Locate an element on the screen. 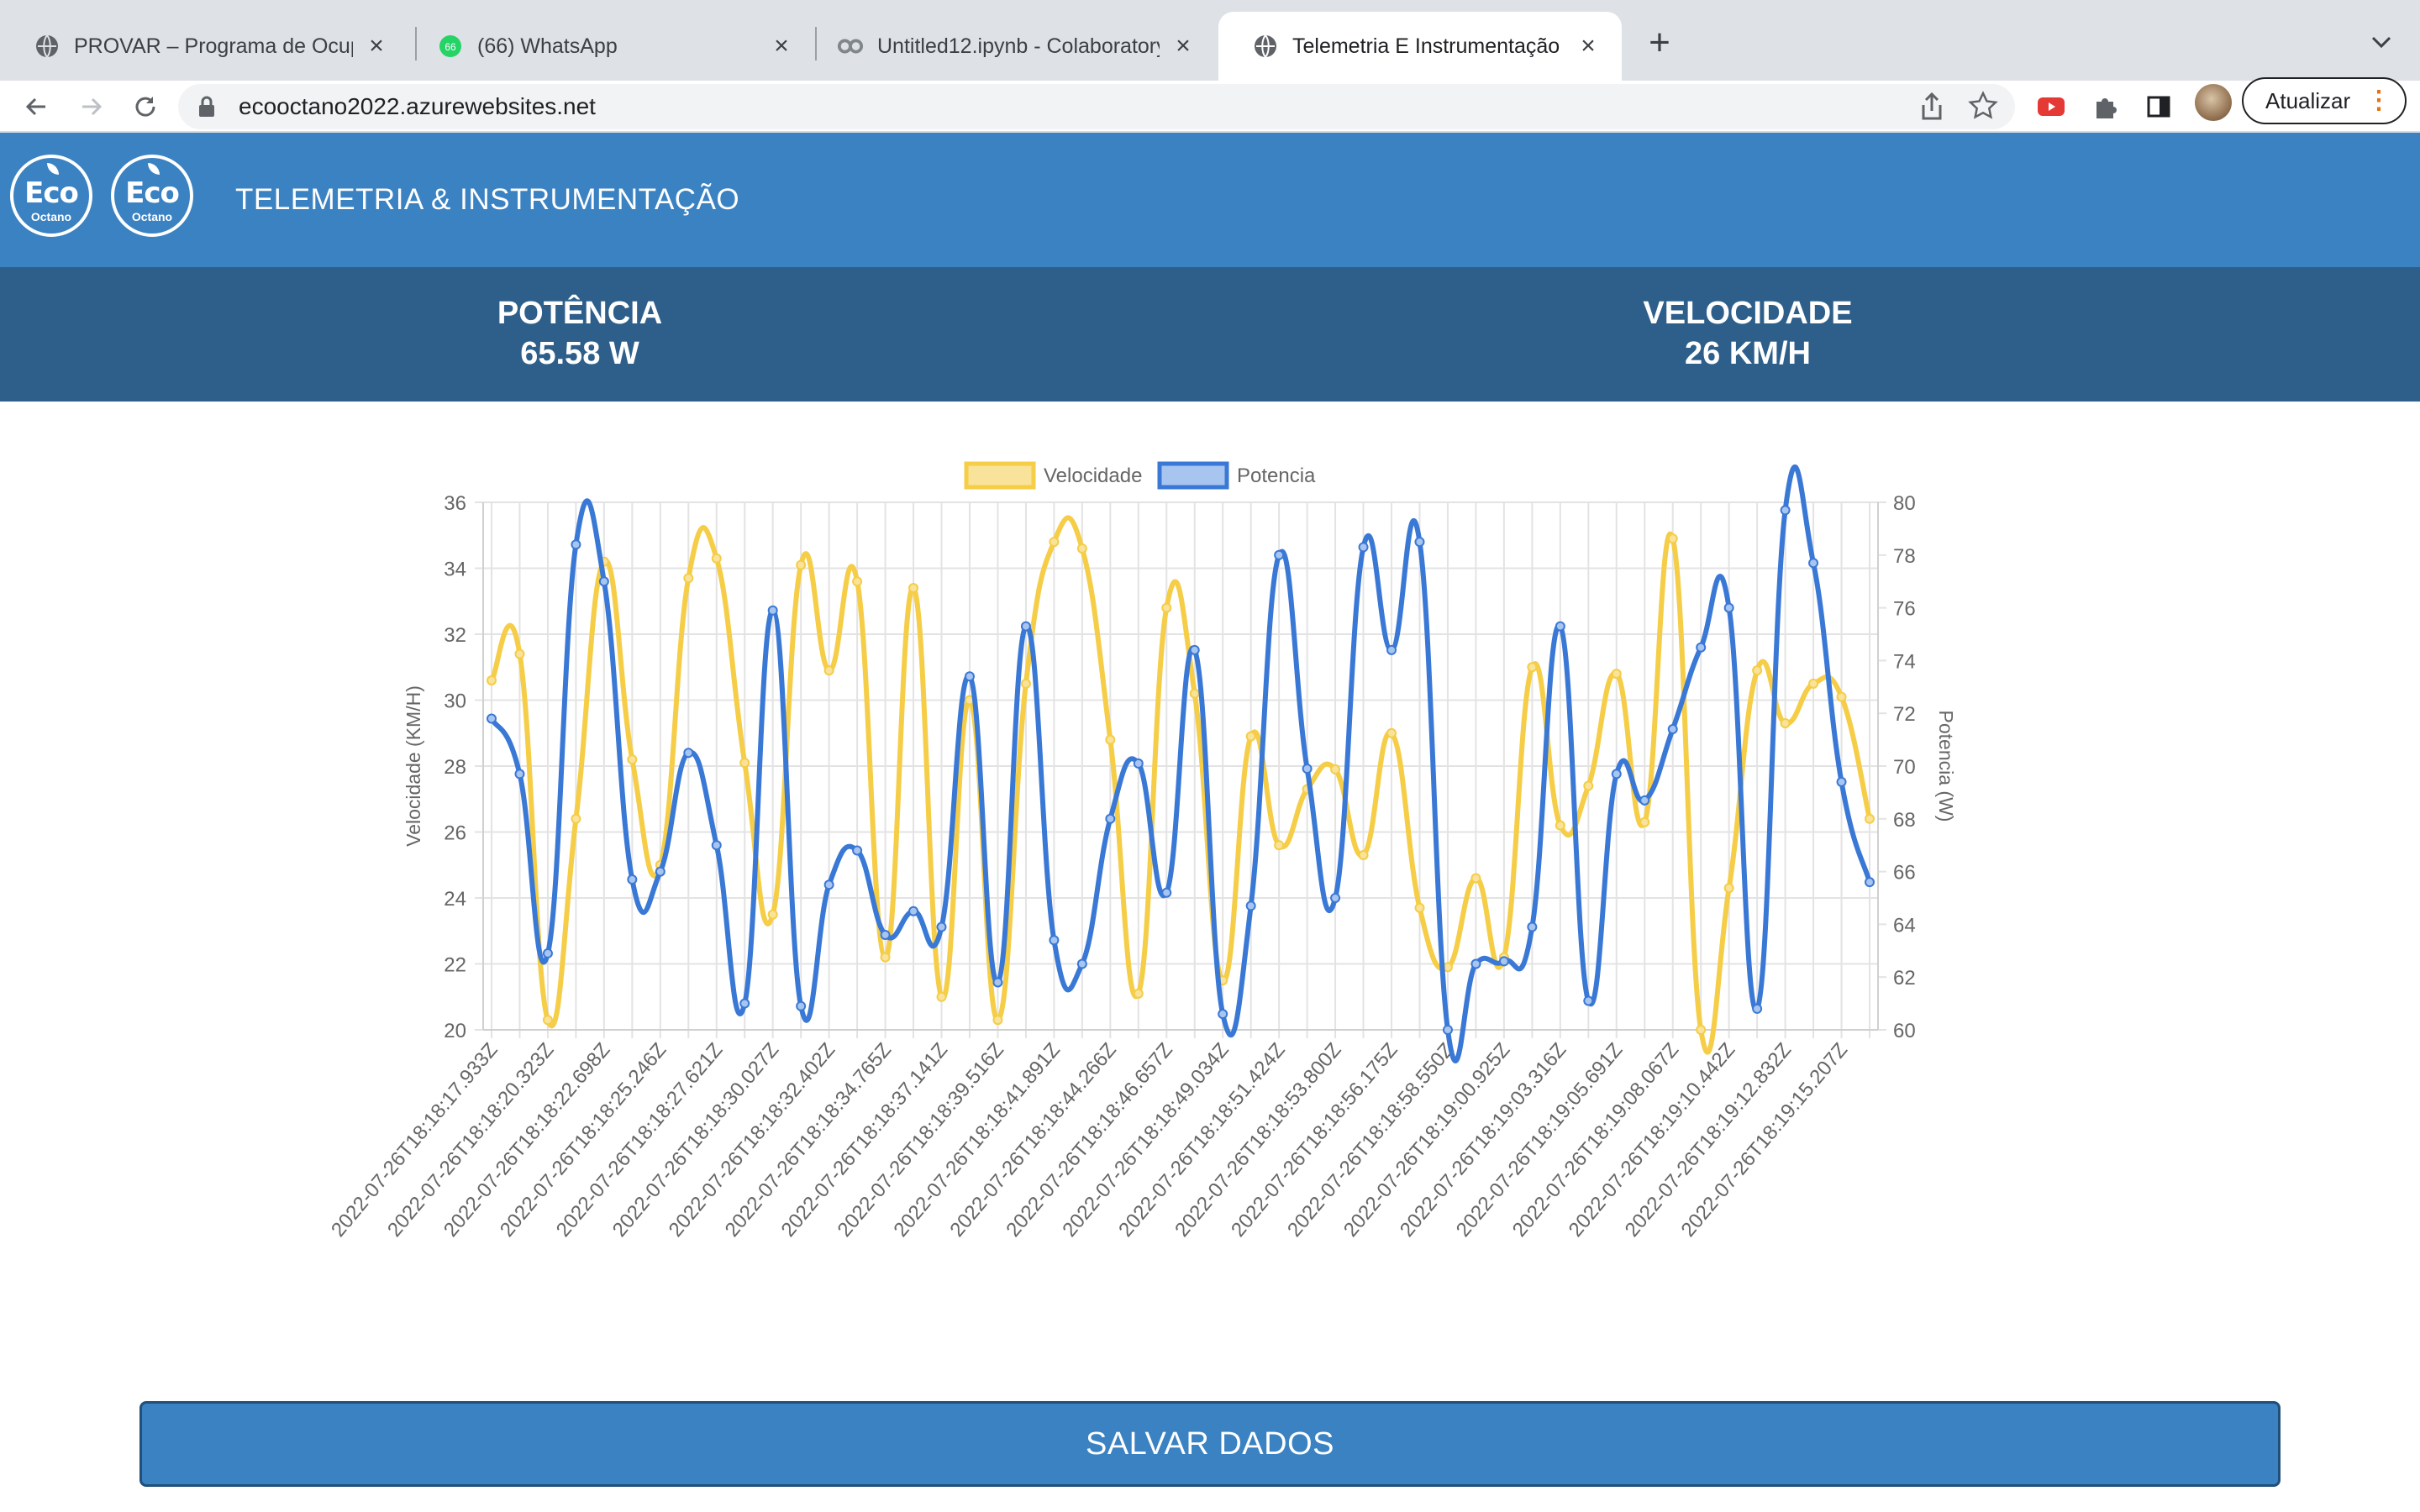 The image size is (2420, 1512). tab-title: Telemetria E Instrumentação Ec is located at coordinates (1428, 46).